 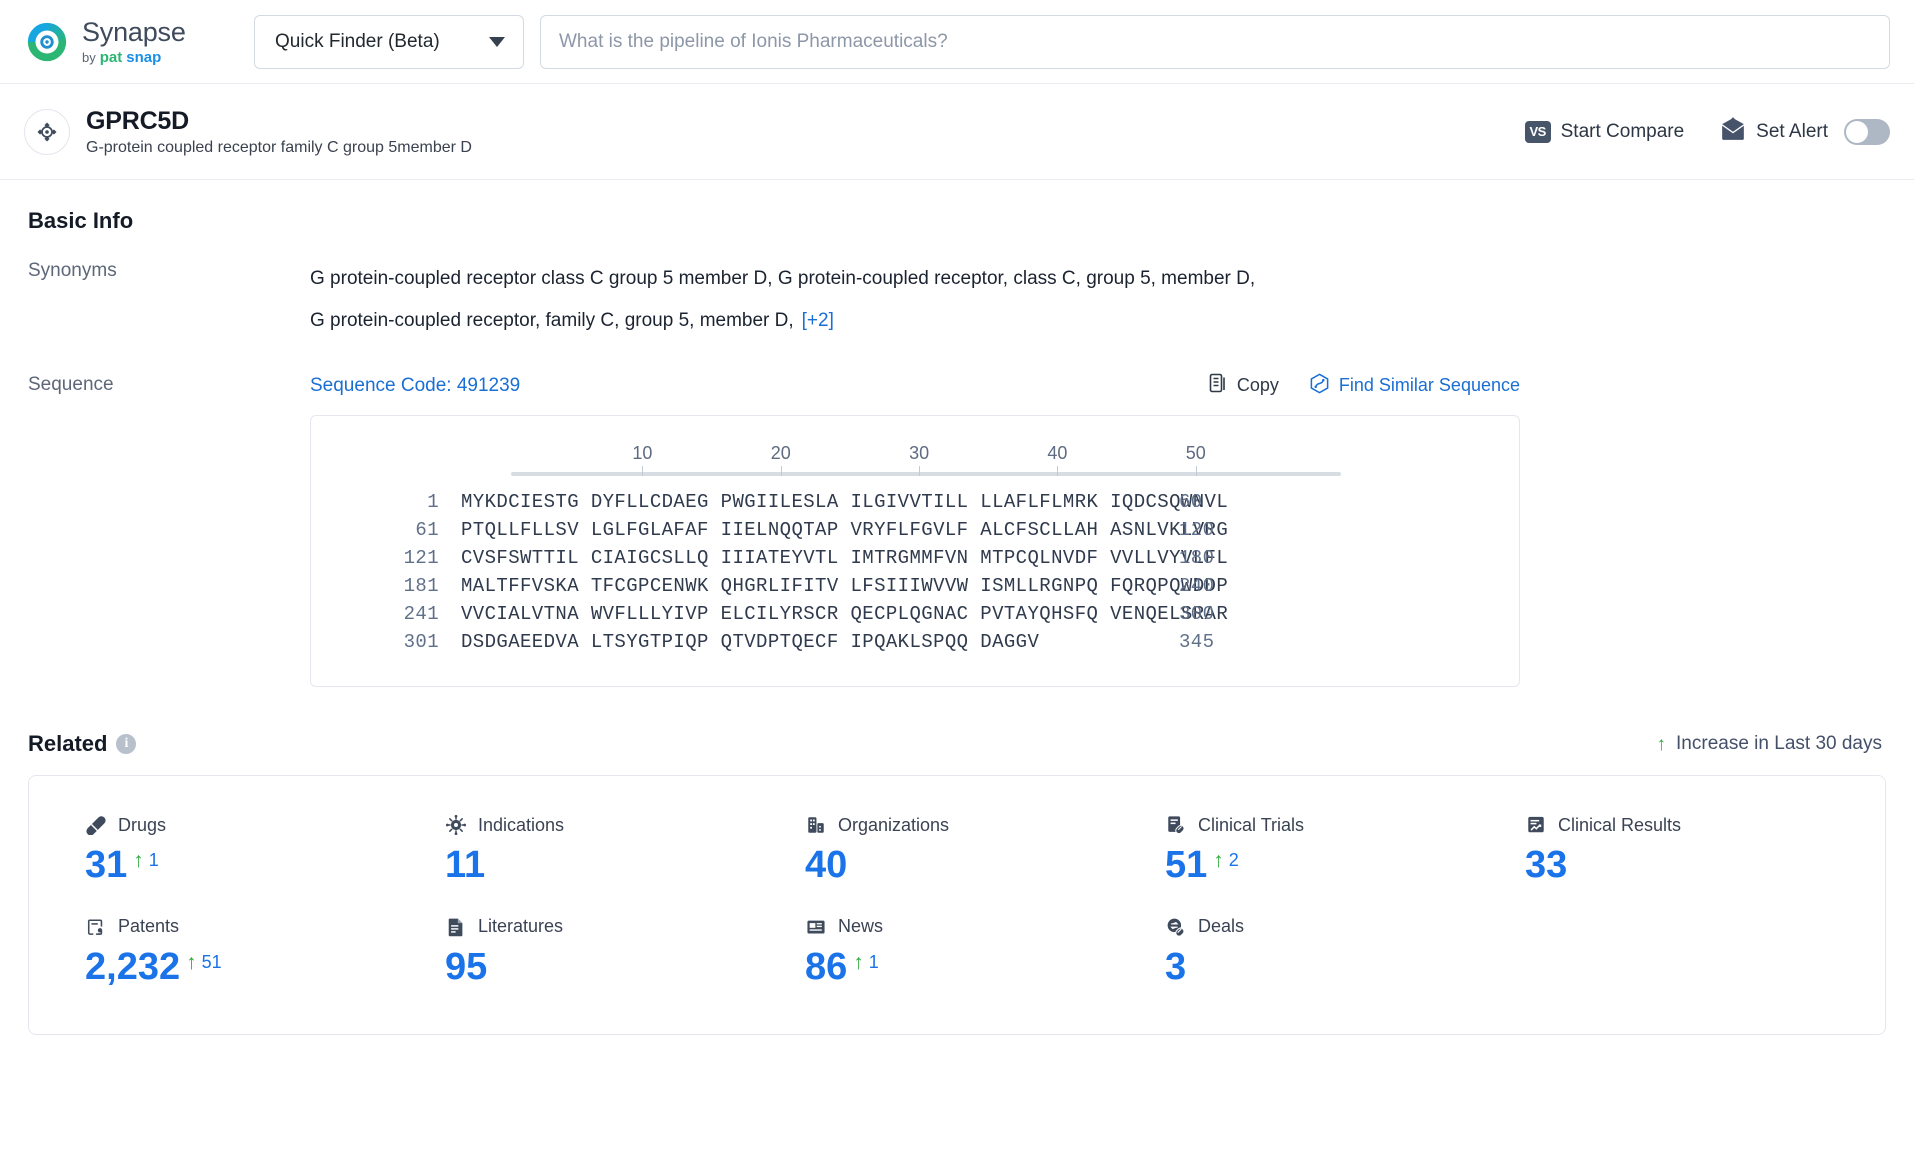 I want to click on search-box, so click(x=1215, y=41).